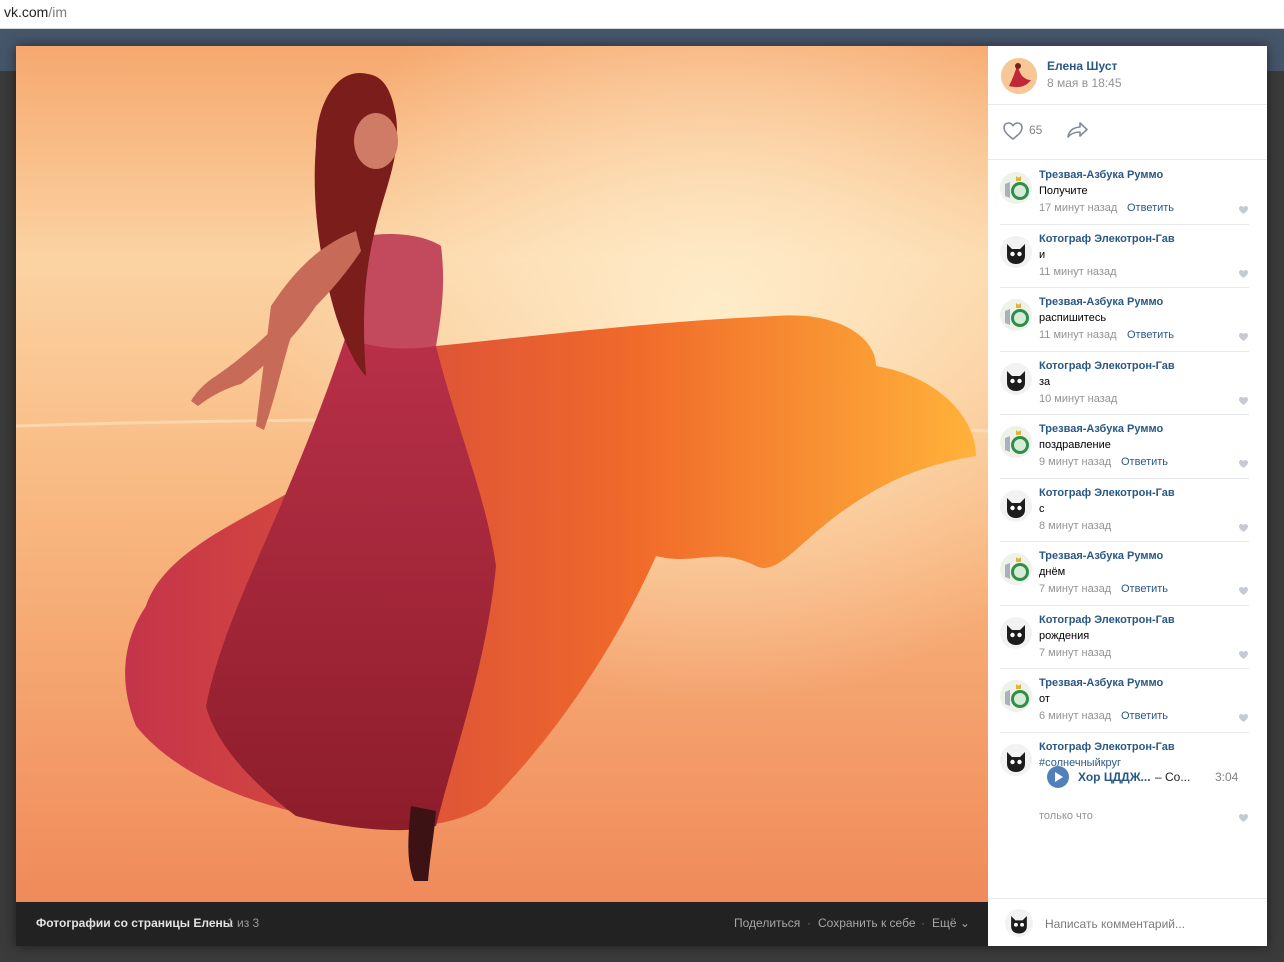 The image size is (1284, 962). What do you see at coordinates (1044, 699) in the screenshot?
I see `comment-text: от` at bounding box center [1044, 699].